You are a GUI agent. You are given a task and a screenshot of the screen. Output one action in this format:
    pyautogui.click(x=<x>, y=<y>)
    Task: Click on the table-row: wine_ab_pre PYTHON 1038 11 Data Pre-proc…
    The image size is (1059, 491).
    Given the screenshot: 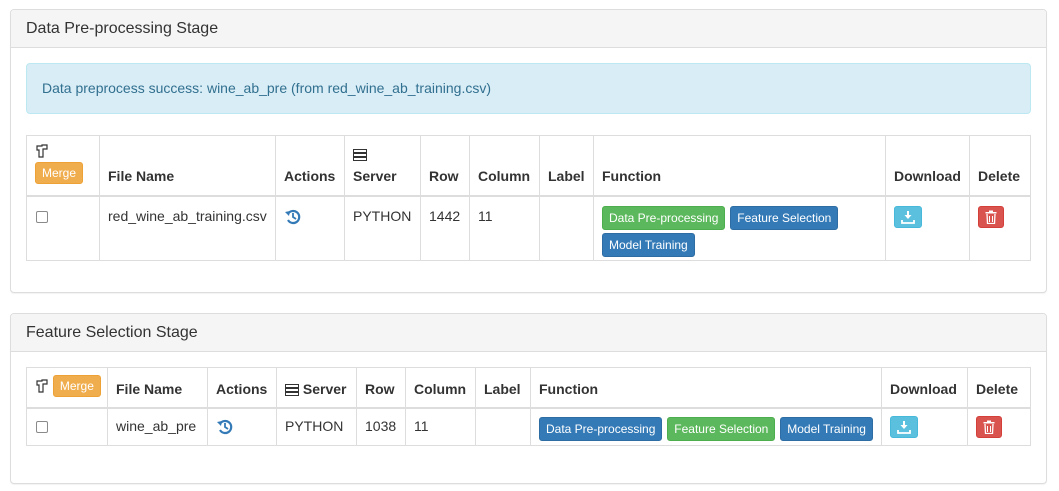 What is the action you would take?
    pyautogui.click(x=528, y=426)
    